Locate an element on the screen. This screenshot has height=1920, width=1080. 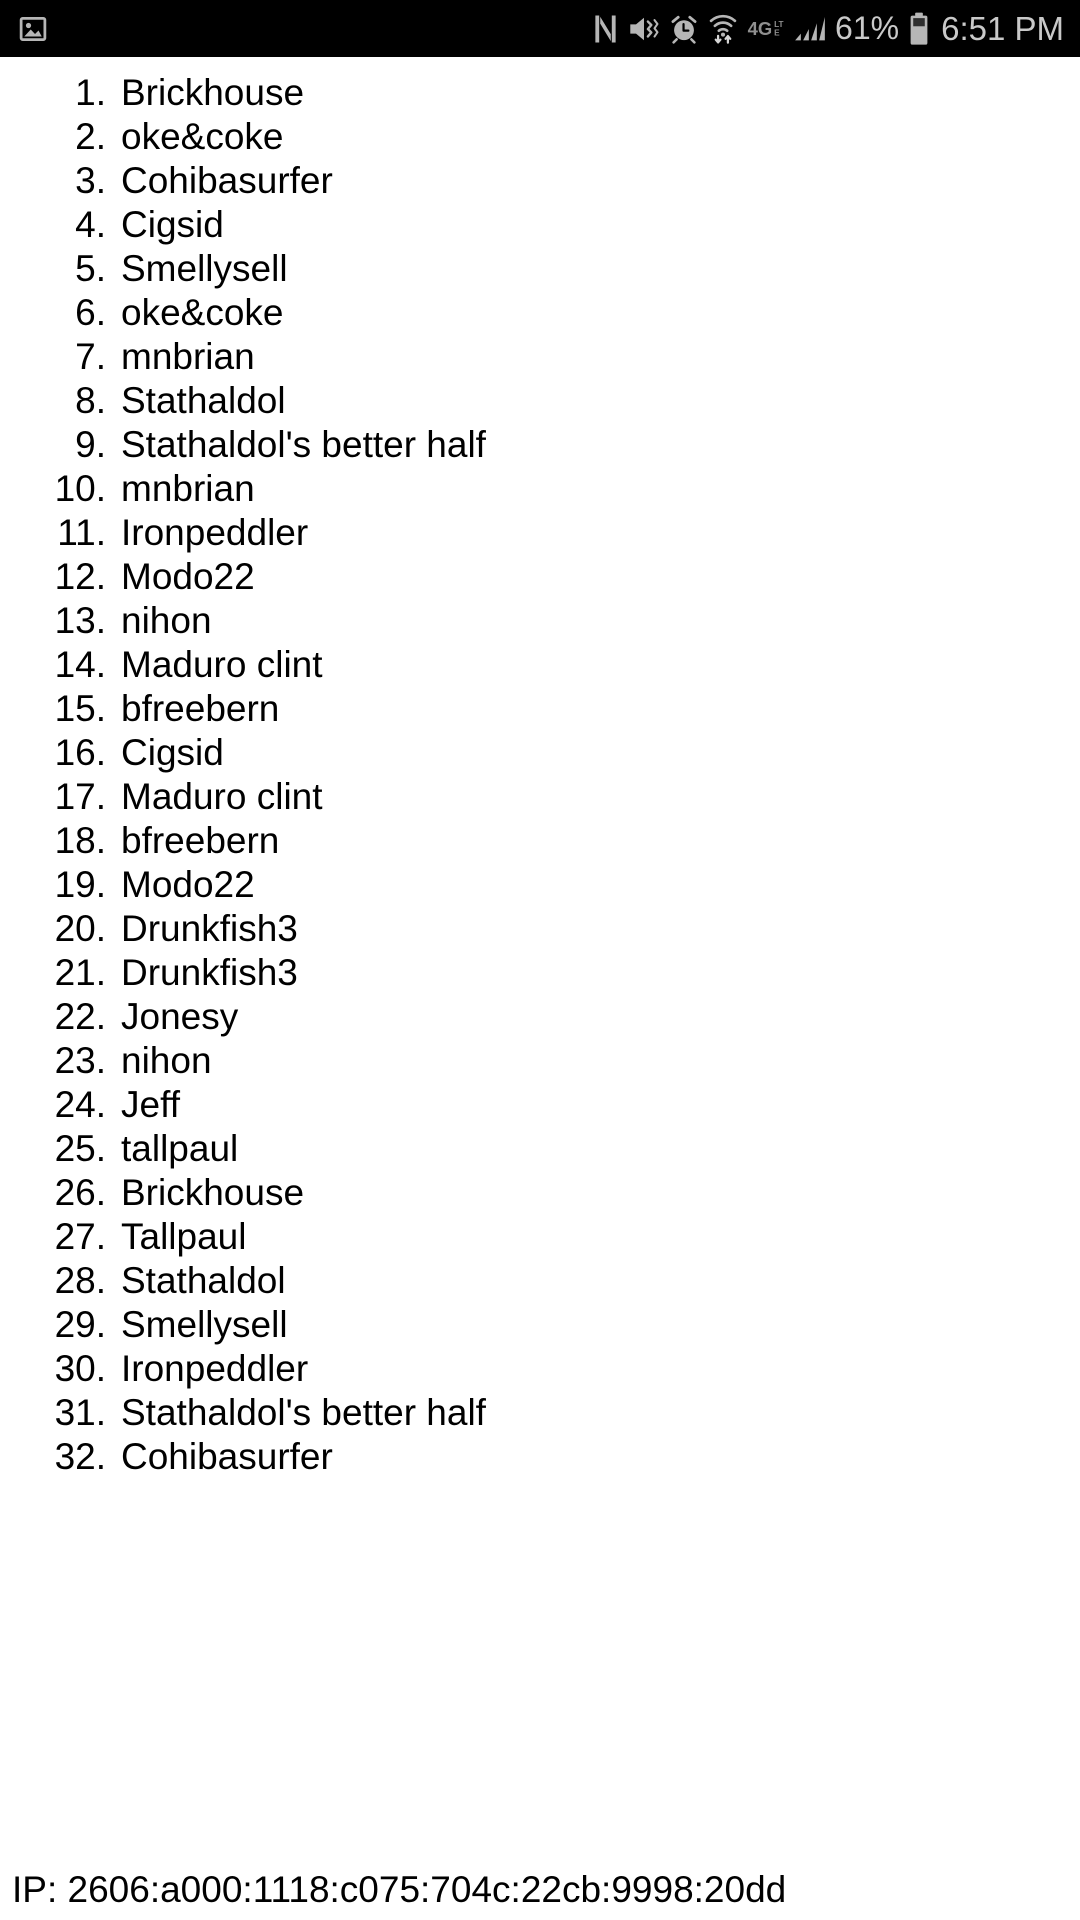
list-item-number: 29. is located at coordinates (80, 1324).